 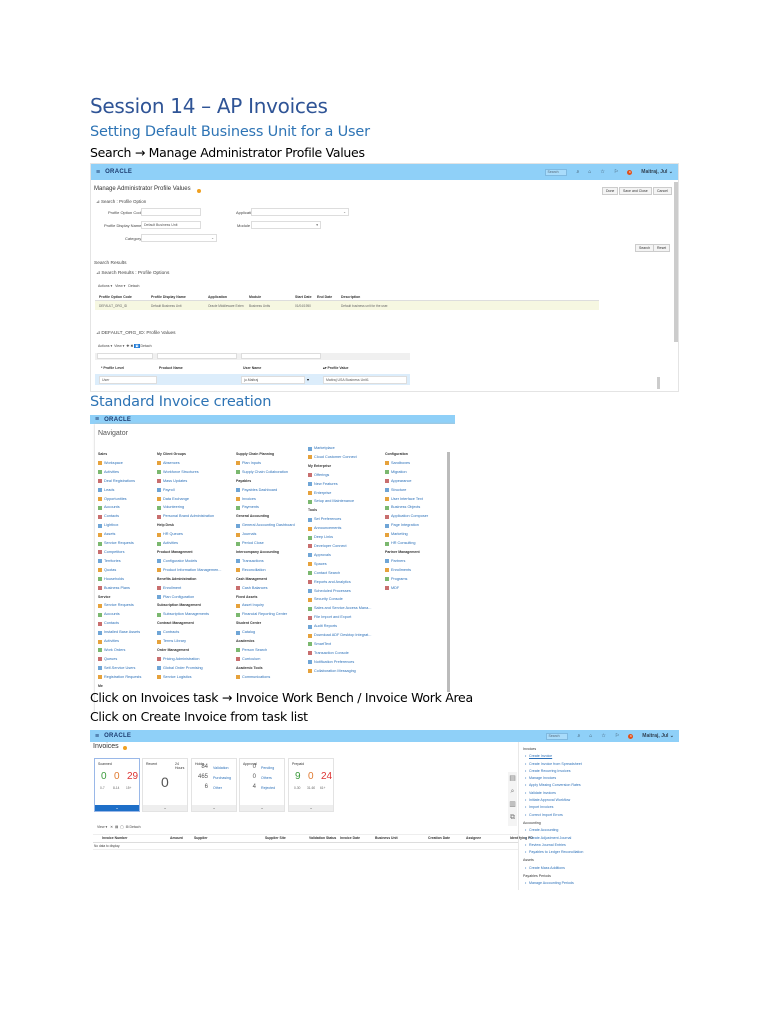 What do you see at coordinates (406, 579) in the screenshot?
I see `navigator-link: Programs` at bounding box center [406, 579].